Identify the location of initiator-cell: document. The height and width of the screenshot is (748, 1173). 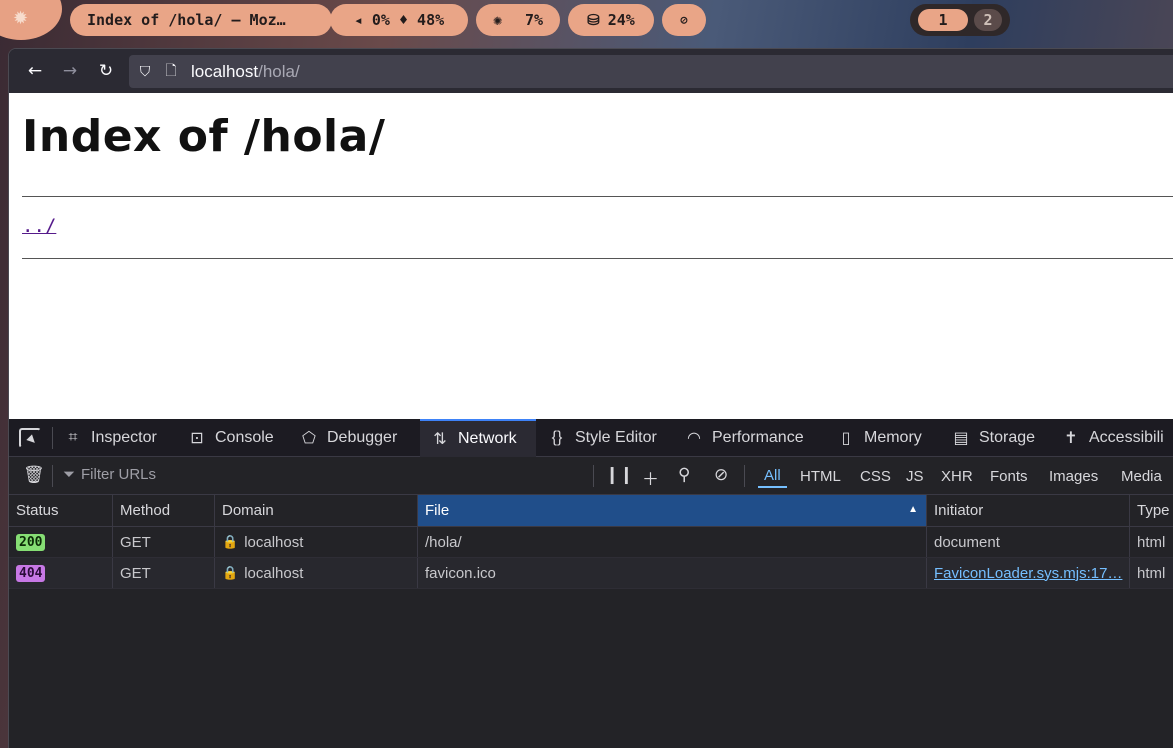
(1028, 542).